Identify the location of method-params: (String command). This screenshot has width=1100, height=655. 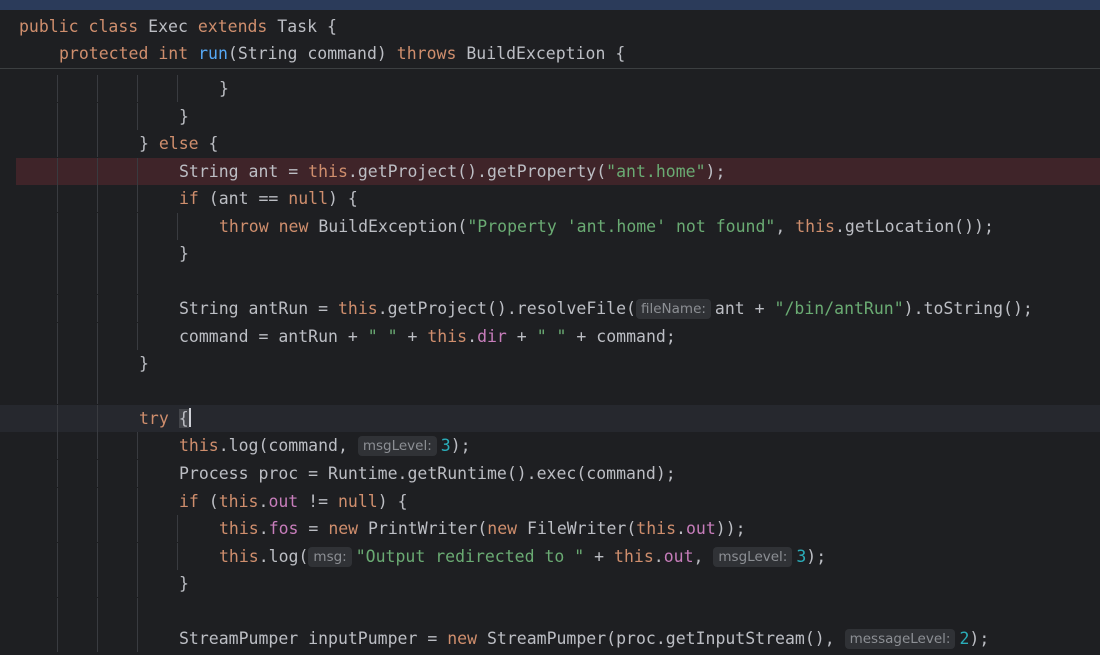
(312, 53).